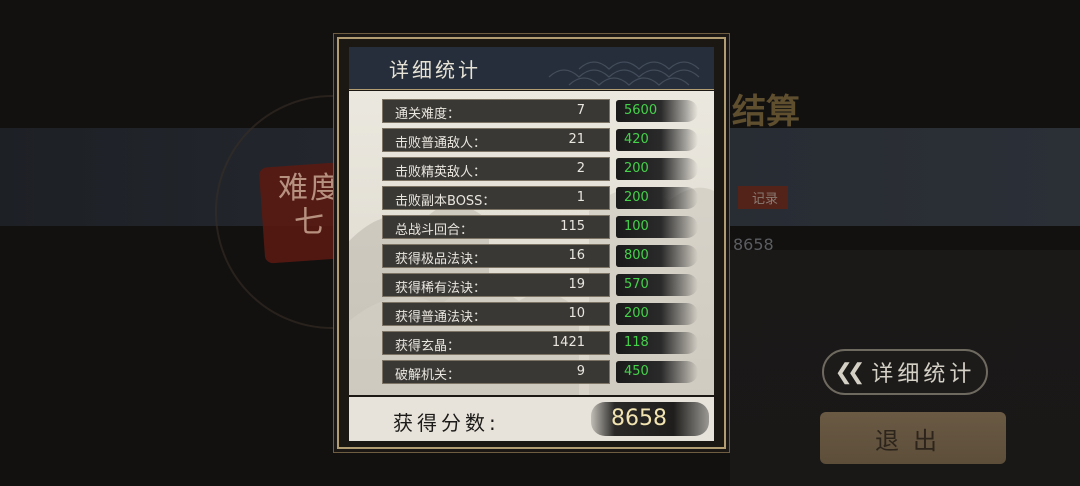  I want to click on stat-row: 破解机关： 9 450, so click(542, 372).